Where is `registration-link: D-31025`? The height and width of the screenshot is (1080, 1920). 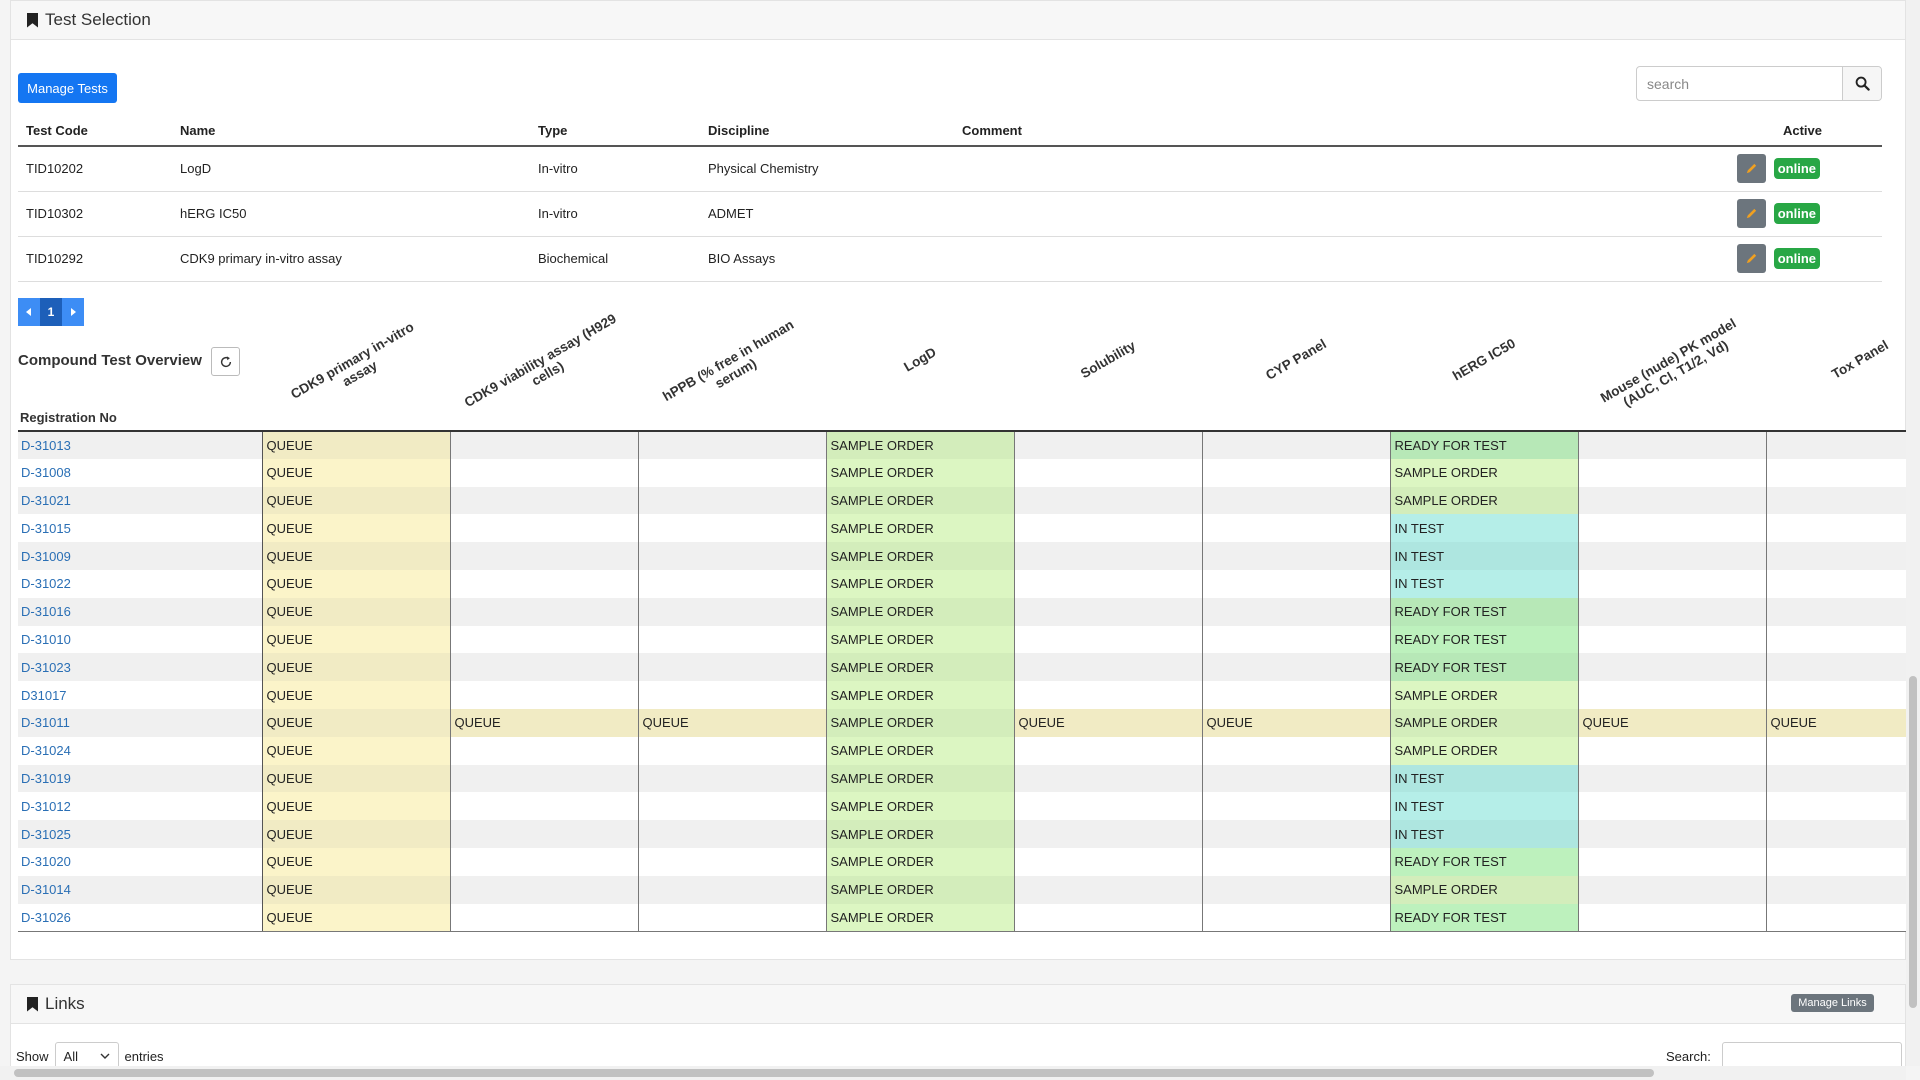
registration-link: D-31025 is located at coordinates (46, 834).